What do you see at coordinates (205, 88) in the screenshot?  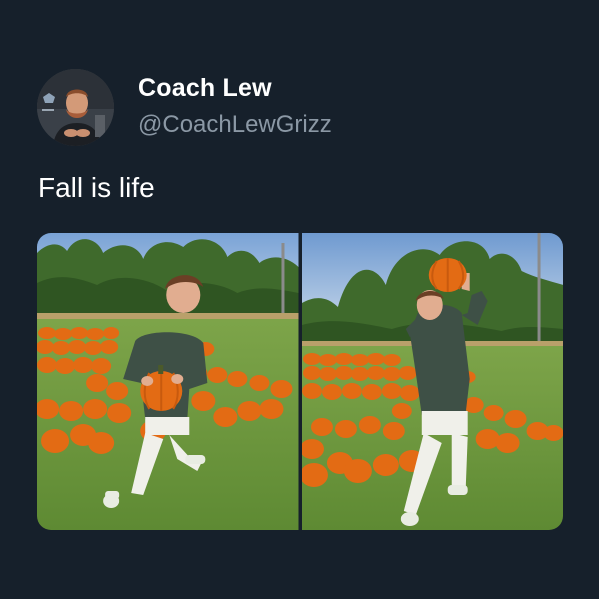 I see `author-display-name: Coach Lew` at bounding box center [205, 88].